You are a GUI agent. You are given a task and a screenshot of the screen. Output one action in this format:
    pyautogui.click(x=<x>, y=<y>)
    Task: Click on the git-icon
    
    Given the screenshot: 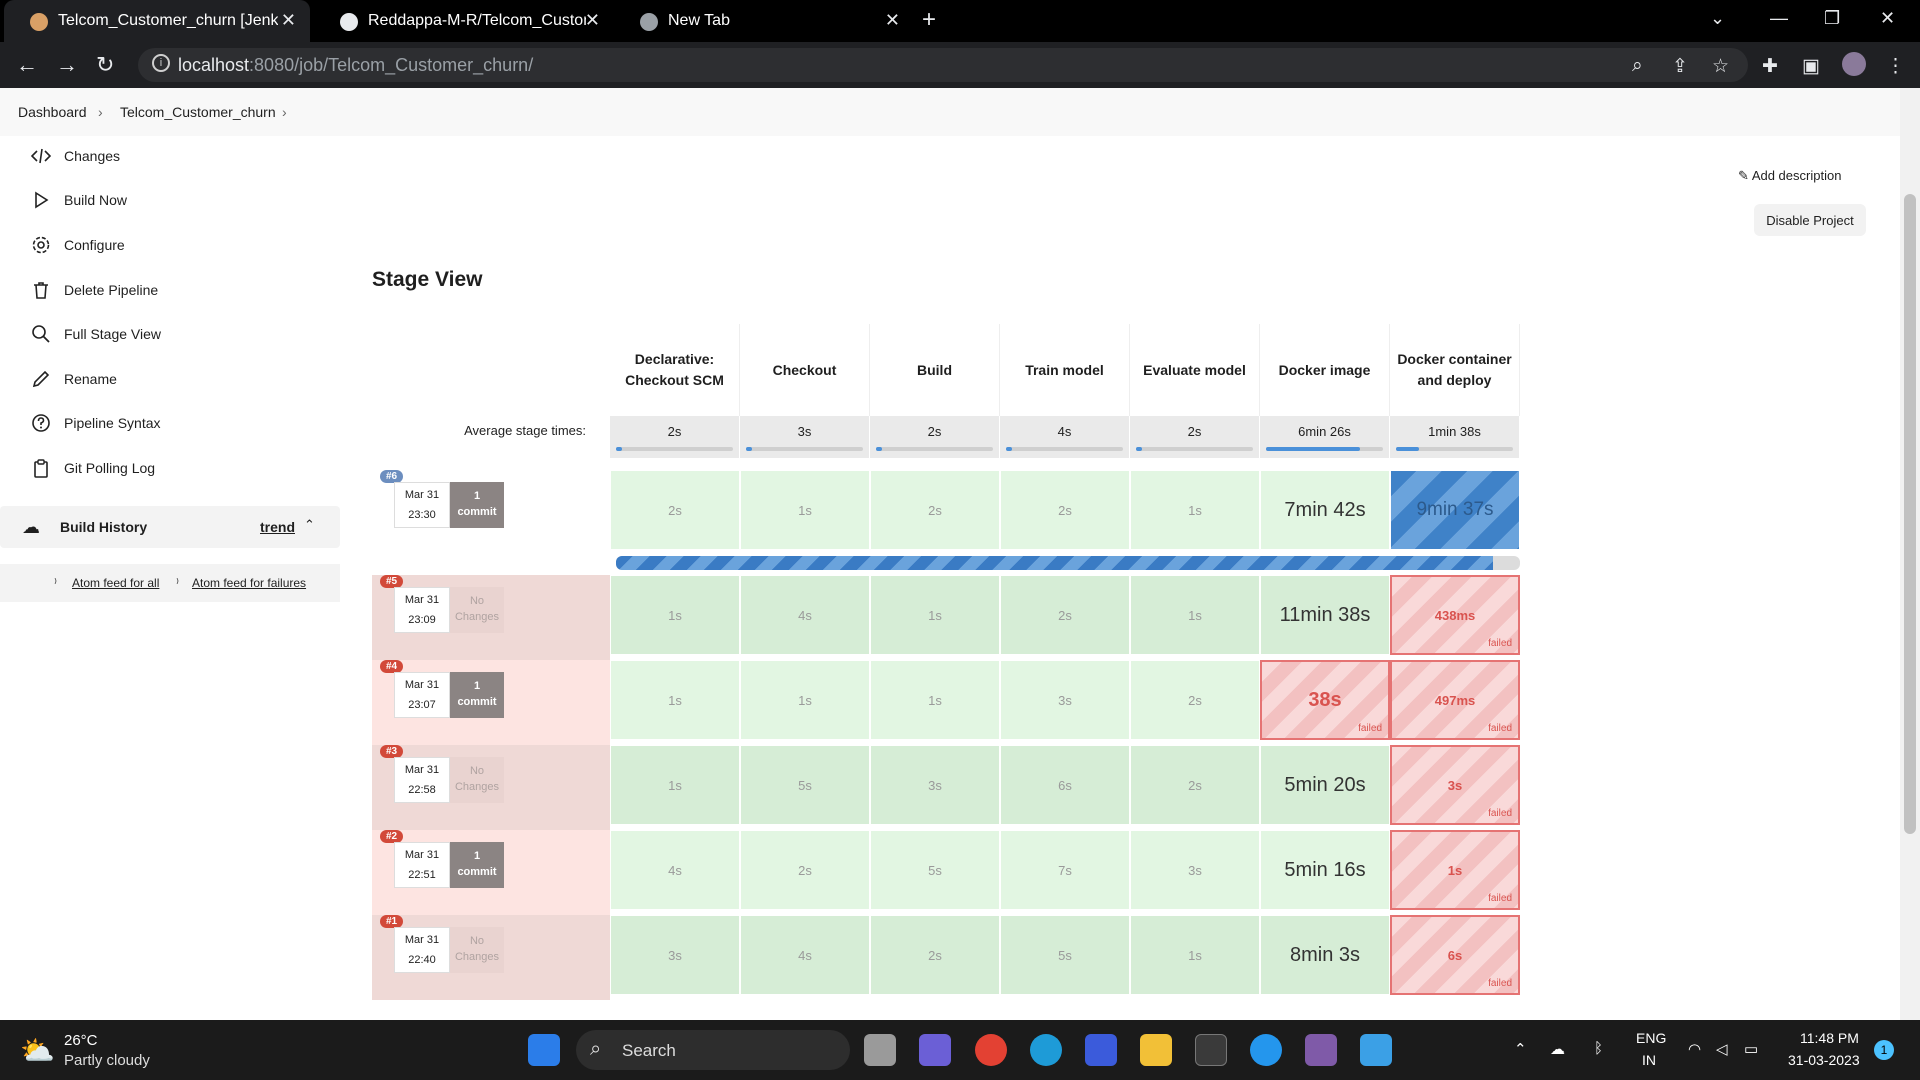 What is the action you would take?
    pyautogui.click(x=1321, y=1050)
    